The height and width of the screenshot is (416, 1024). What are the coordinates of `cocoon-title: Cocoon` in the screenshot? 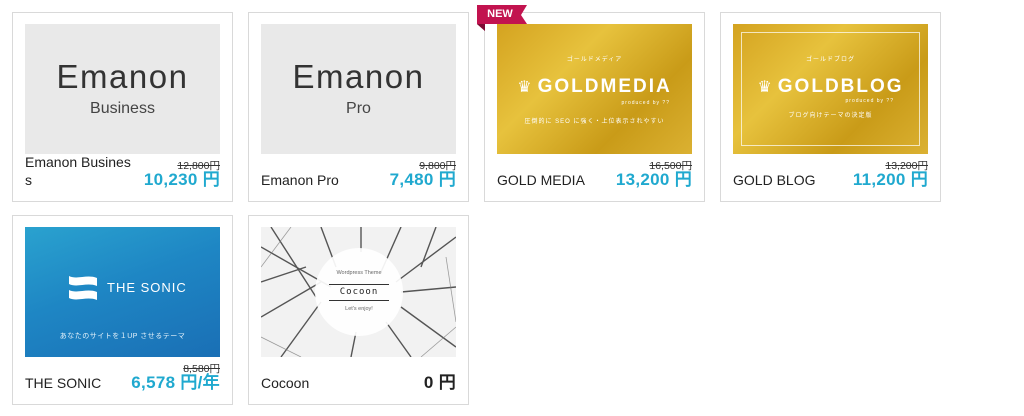 It's located at (359, 292).